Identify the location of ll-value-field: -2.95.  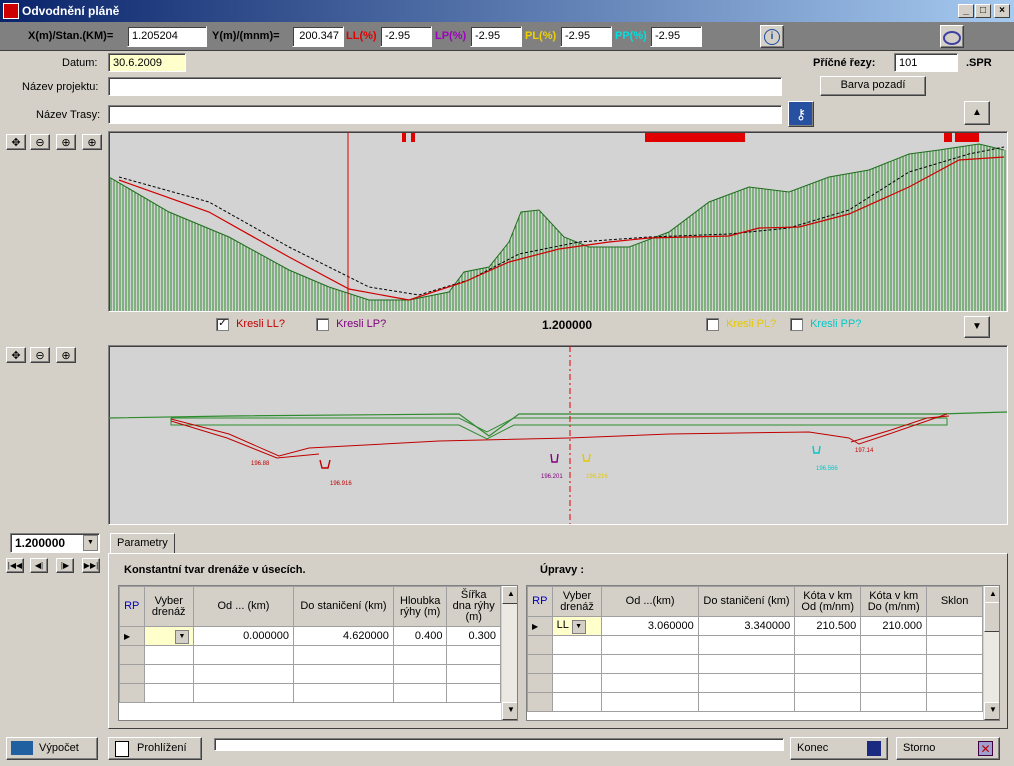
(406, 36).